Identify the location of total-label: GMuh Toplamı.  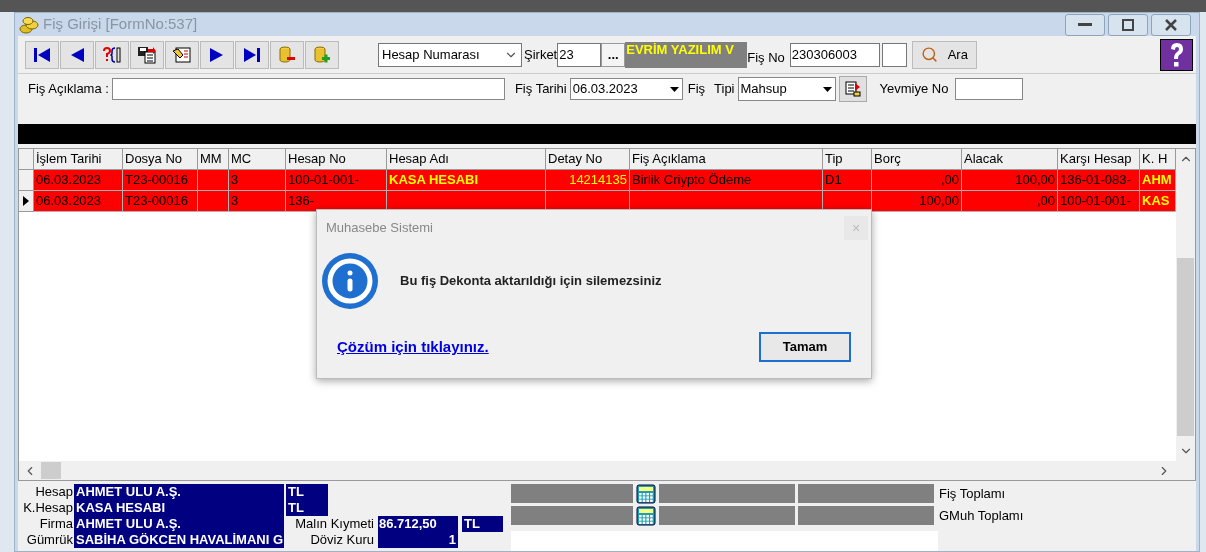
(981, 515).